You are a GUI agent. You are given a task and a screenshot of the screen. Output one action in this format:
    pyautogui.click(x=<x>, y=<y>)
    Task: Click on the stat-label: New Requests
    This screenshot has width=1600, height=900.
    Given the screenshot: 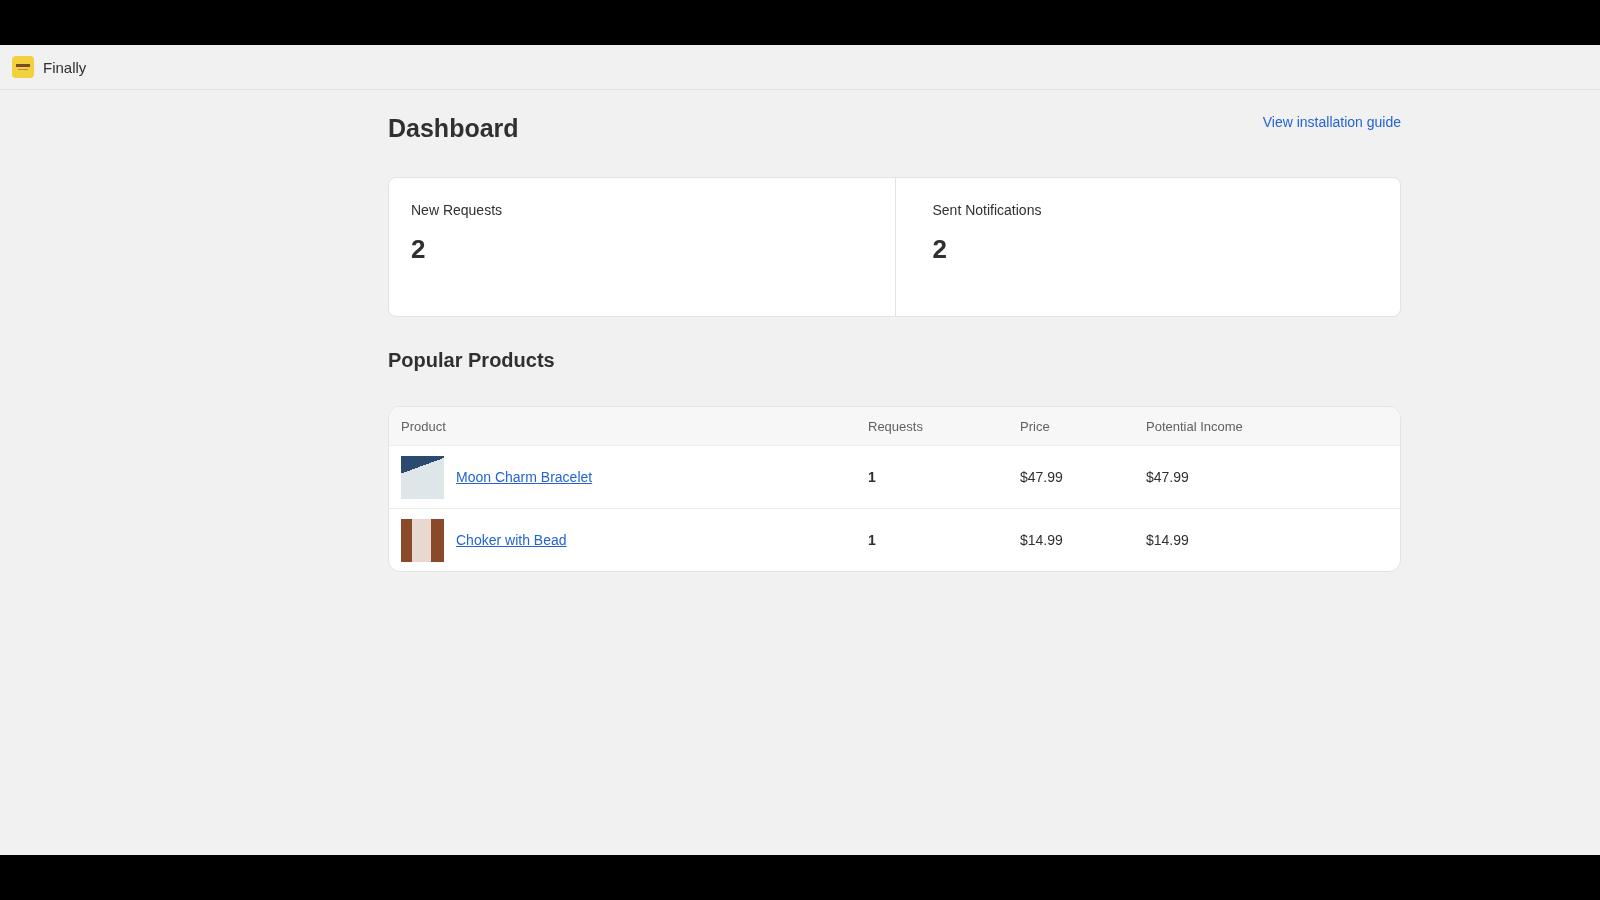 What is the action you would take?
    pyautogui.click(x=457, y=210)
    